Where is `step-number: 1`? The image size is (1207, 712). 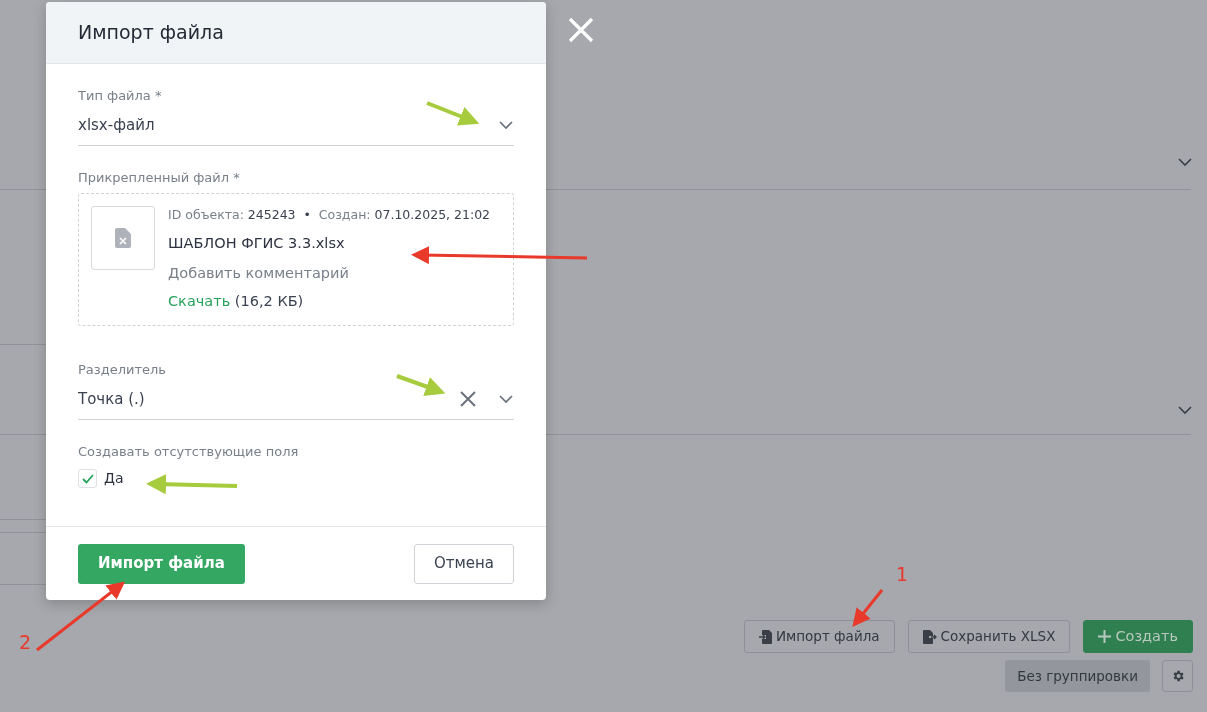 step-number: 1 is located at coordinates (902, 574).